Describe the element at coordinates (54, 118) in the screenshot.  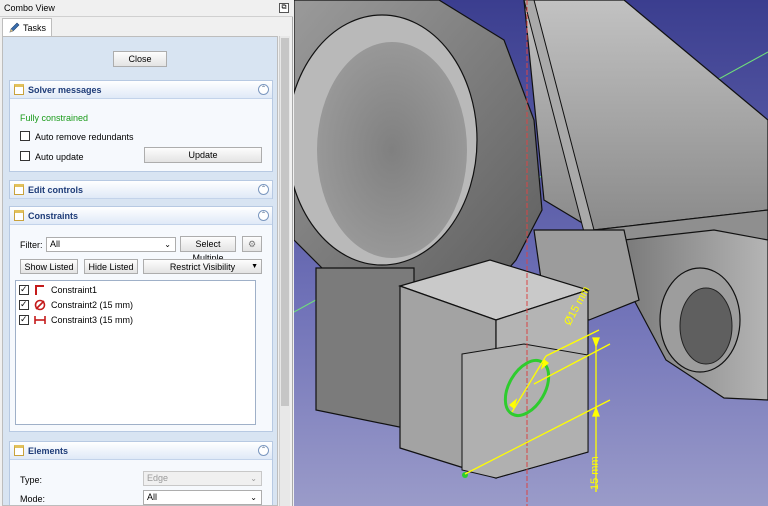
I see `solver-status: Fully constrained` at that location.